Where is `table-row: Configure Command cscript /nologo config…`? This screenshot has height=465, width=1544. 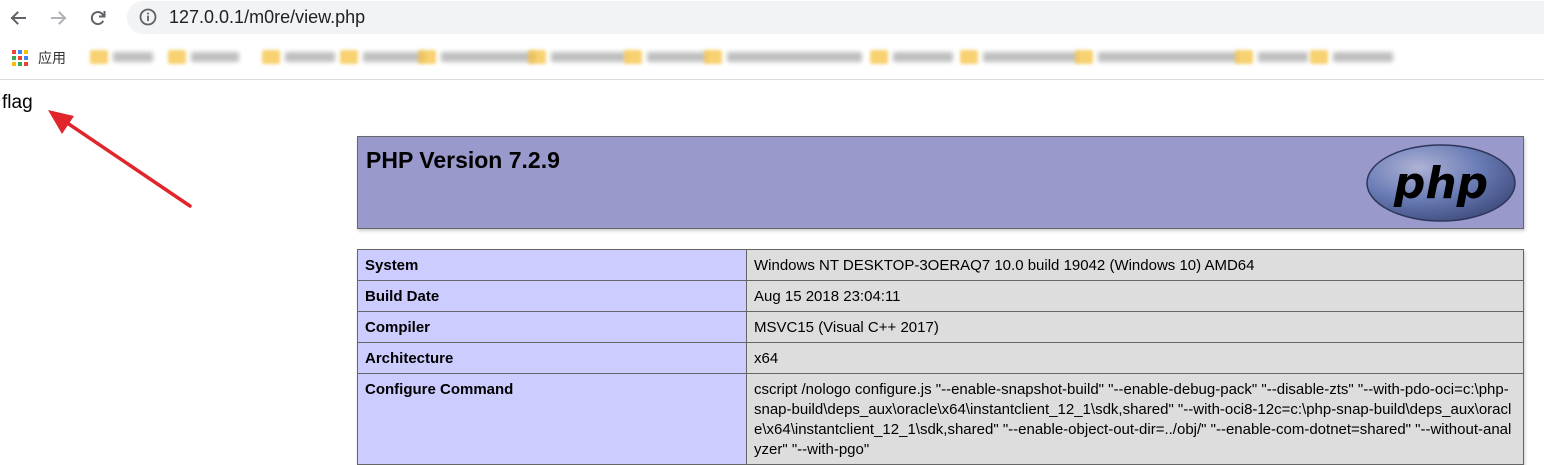 table-row: Configure Command cscript /nologo config… is located at coordinates (940, 419).